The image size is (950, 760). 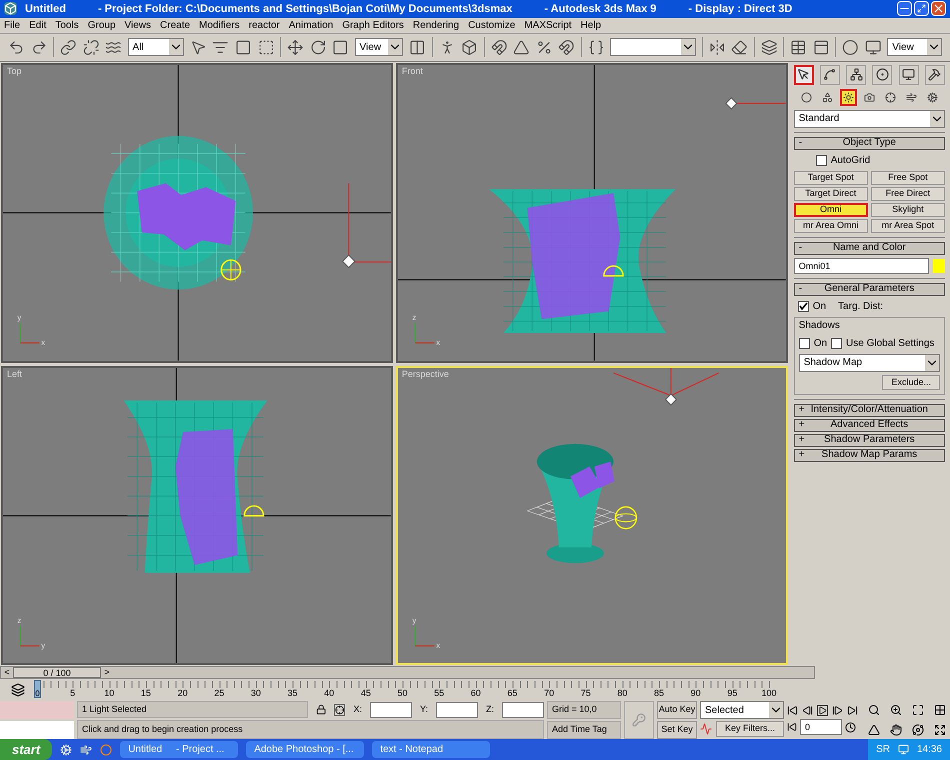 I want to click on maxscript-listener-field, so click(x=37, y=710).